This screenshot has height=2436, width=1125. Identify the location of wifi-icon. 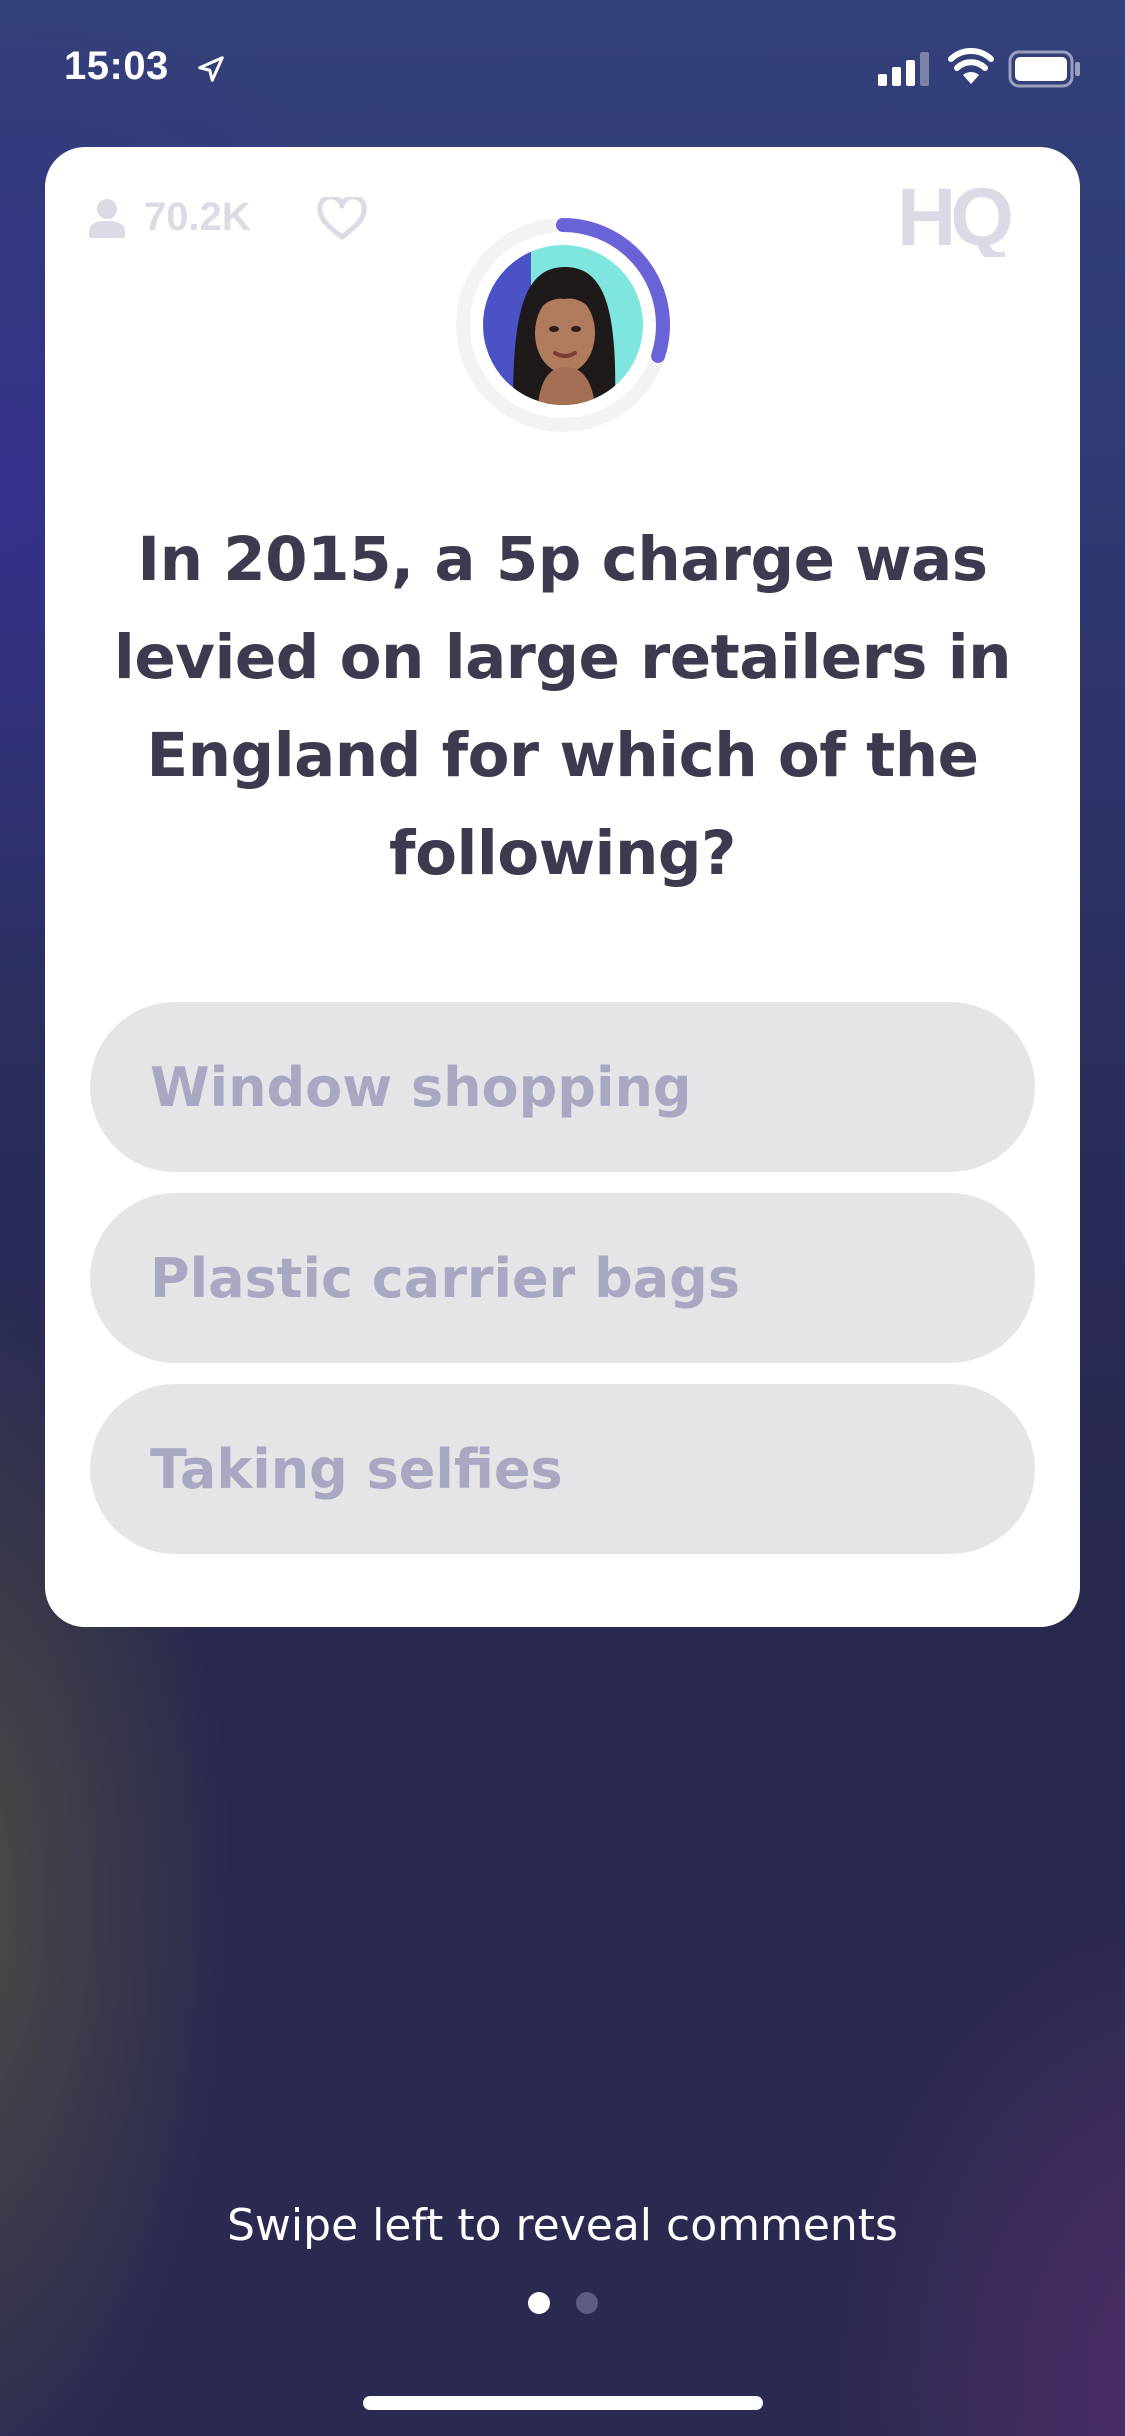
(971, 66).